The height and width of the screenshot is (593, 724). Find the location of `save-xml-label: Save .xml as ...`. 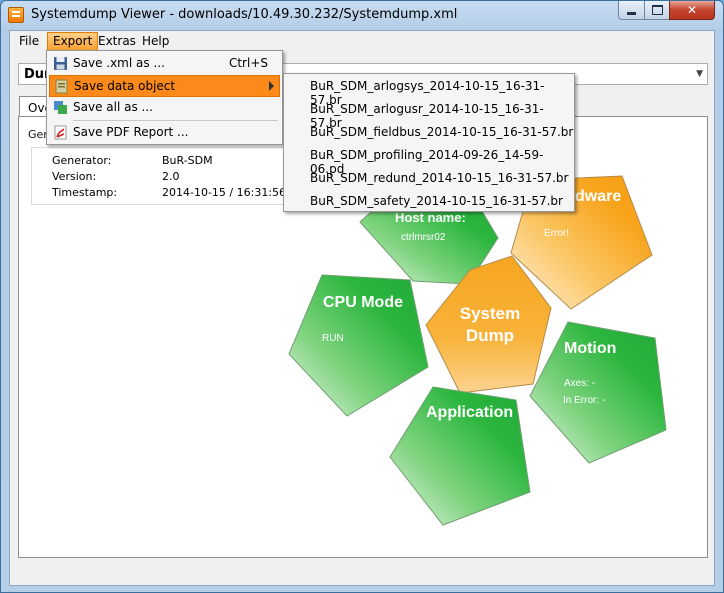

save-xml-label: Save .xml as ... is located at coordinates (119, 63).